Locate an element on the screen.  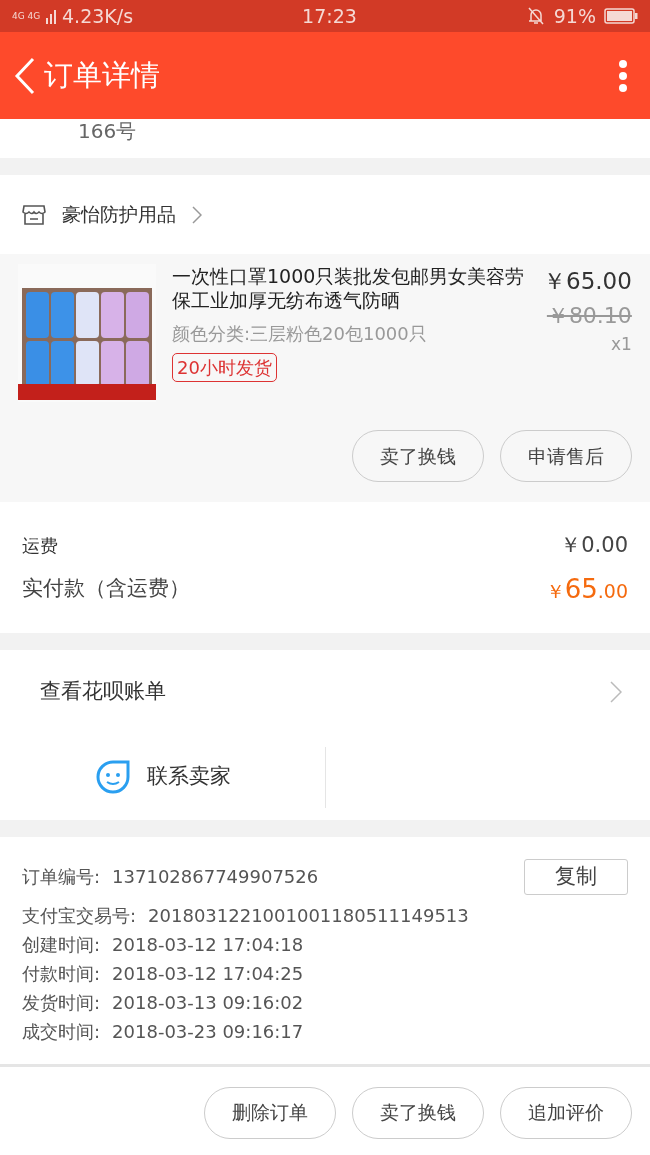
info-label: 付款时间: is located at coordinates (61, 973).